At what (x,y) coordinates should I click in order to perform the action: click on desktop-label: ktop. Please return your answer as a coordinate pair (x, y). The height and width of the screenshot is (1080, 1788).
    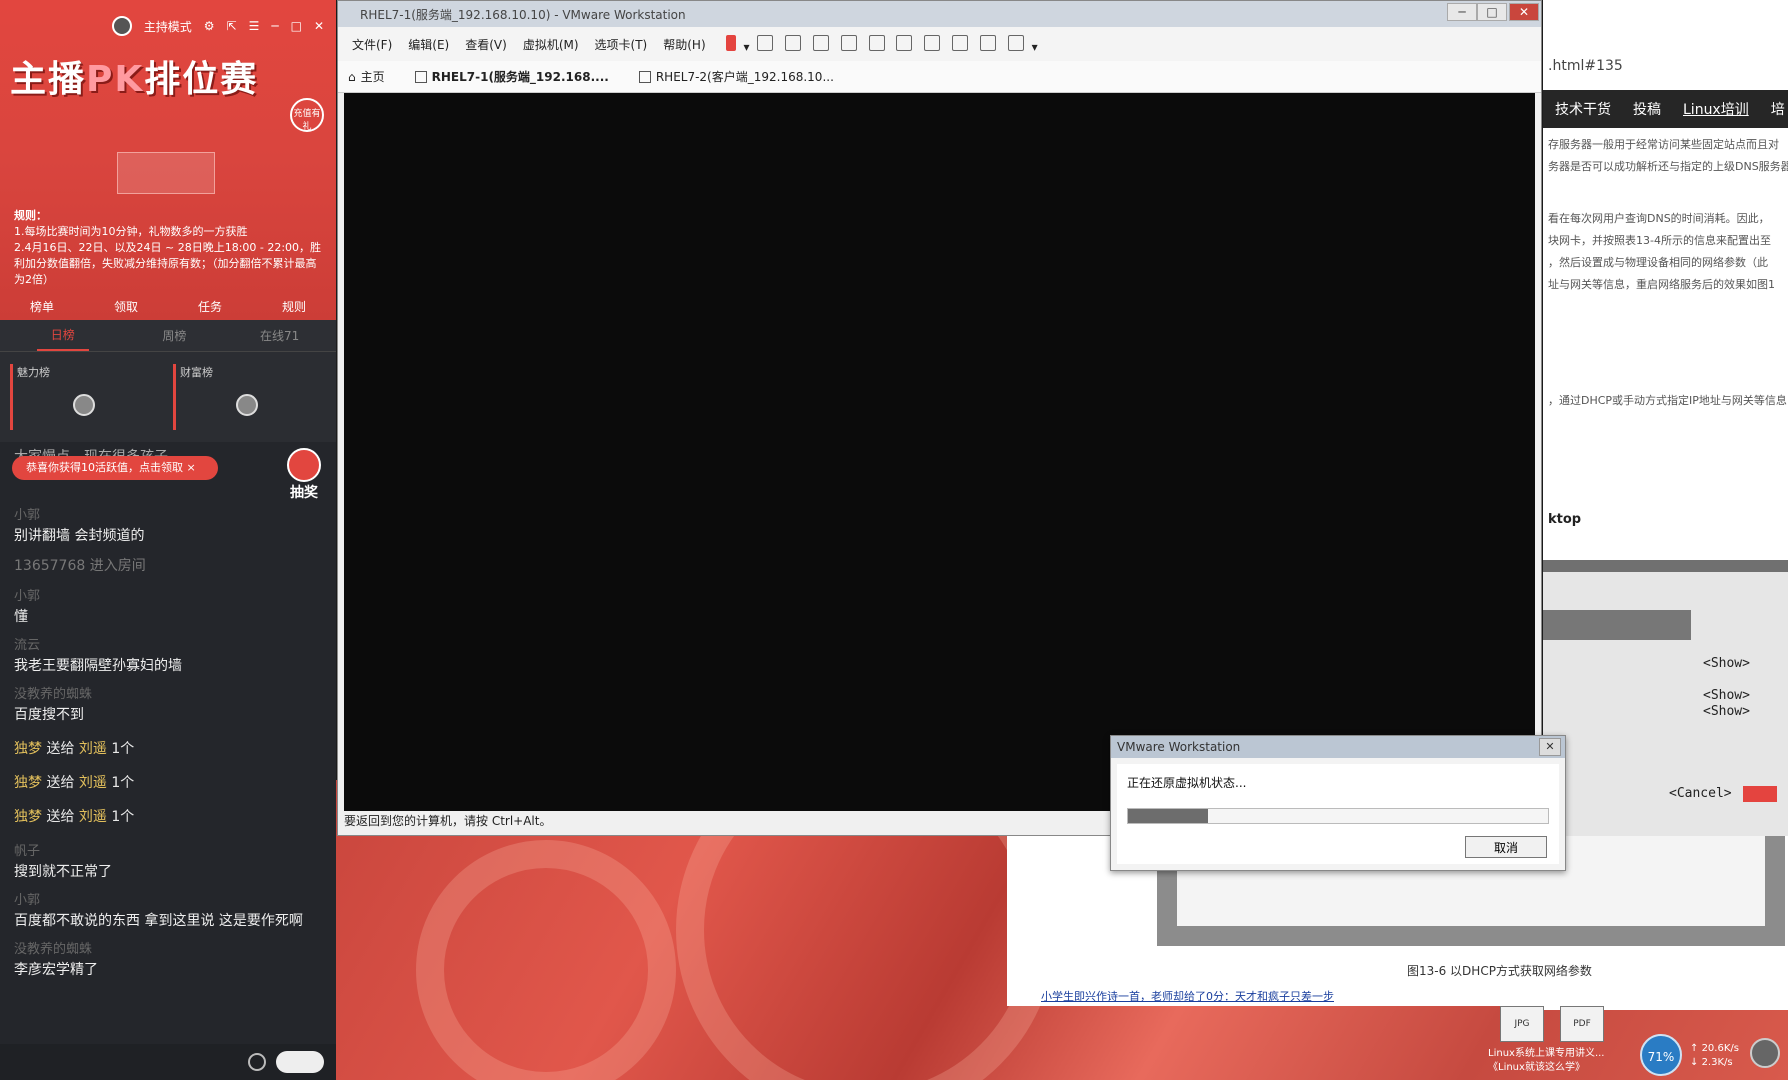
    Looking at the image, I should click on (1565, 519).